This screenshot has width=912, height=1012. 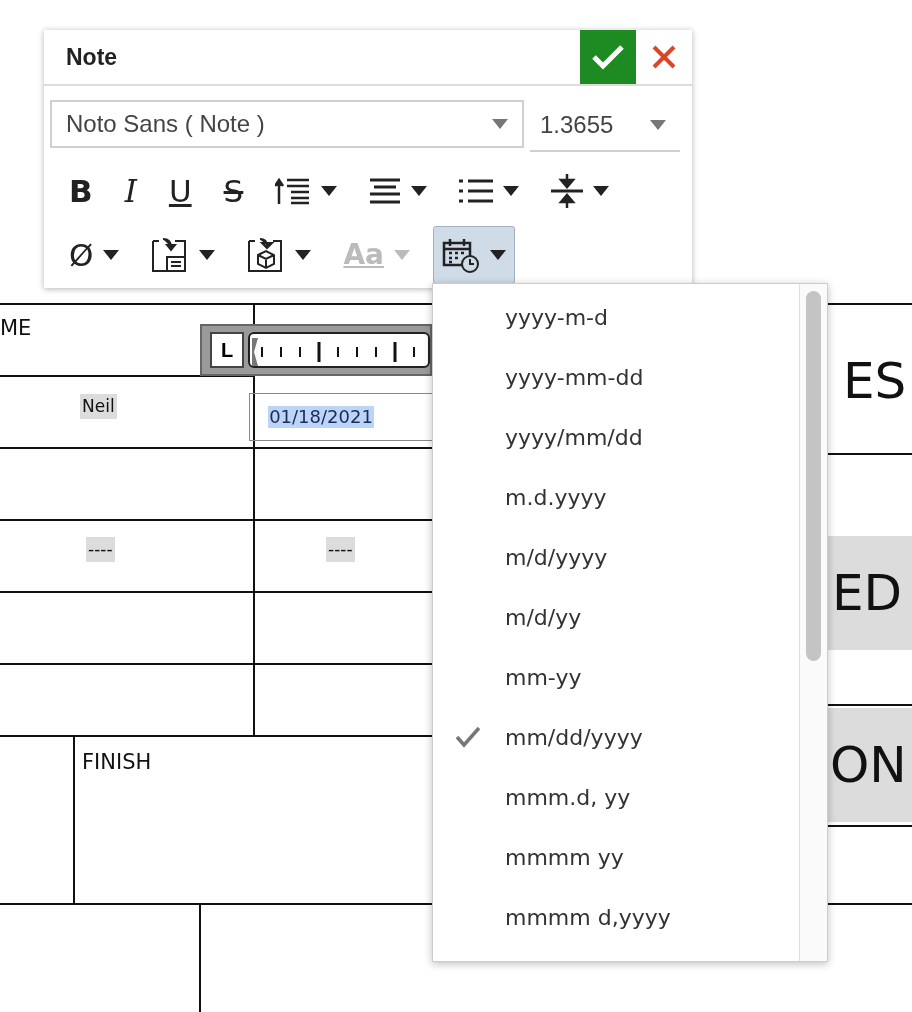 I want to click on scrollbar, so click(x=813, y=622).